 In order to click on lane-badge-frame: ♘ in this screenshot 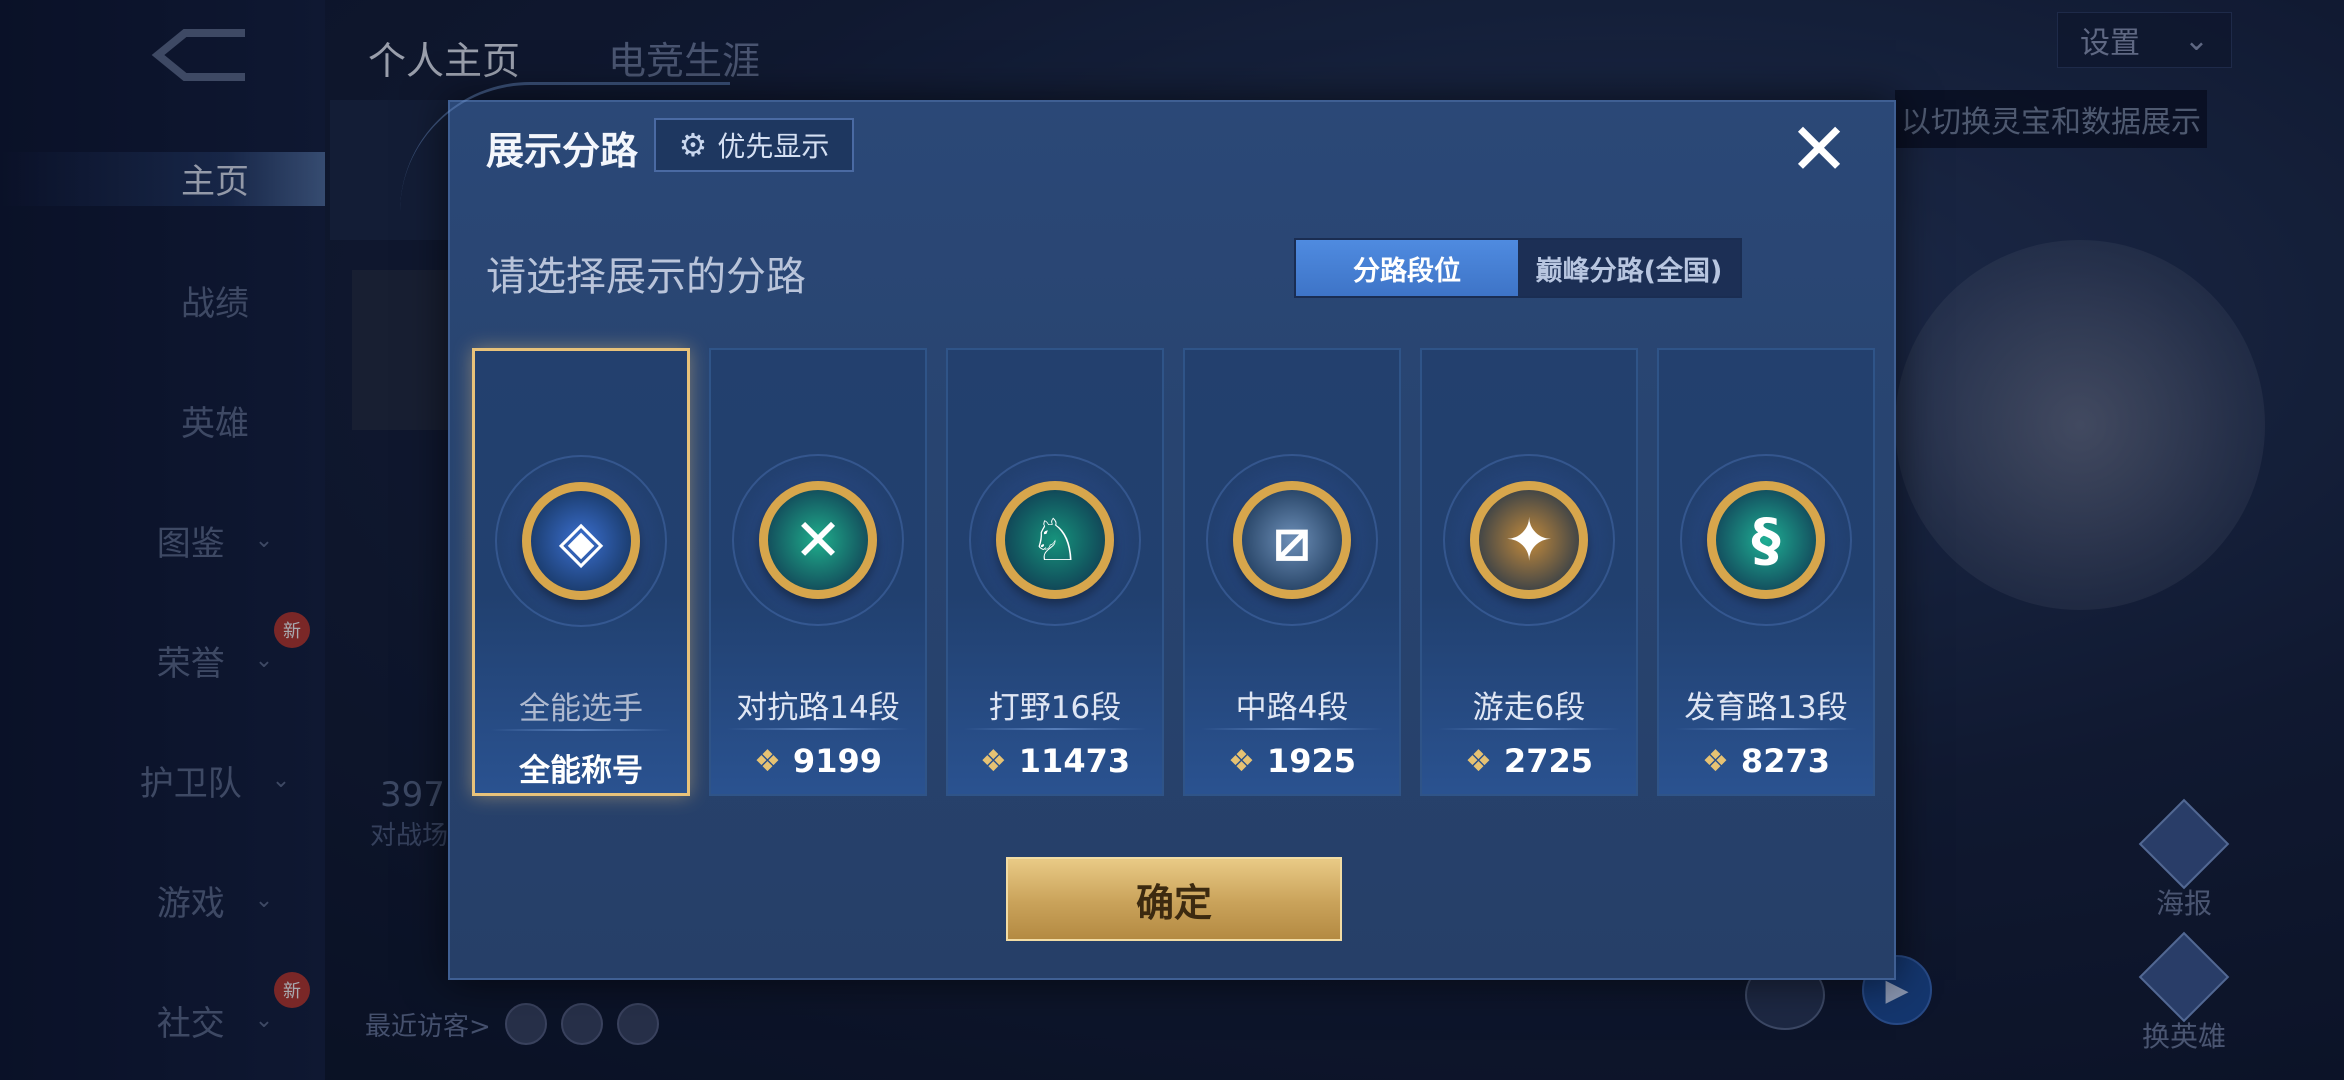, I will do `click(1055, 540)`.